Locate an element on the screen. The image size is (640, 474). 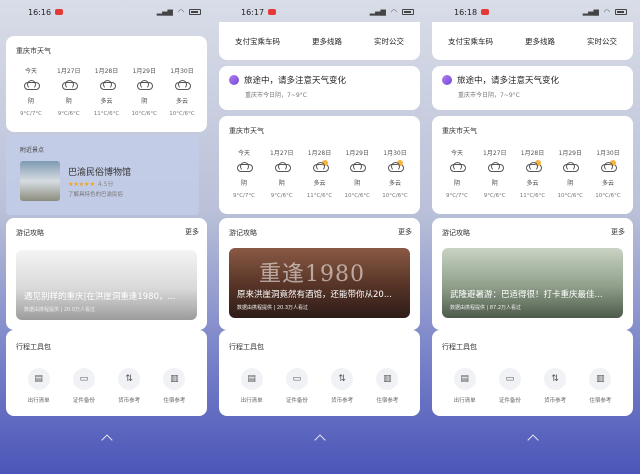
article-card: 武隆避暑游：巴适得很！打卡重庆最佳... 数据由携程提供 | 87.2万人看过 is located at coordinates (532, 283).